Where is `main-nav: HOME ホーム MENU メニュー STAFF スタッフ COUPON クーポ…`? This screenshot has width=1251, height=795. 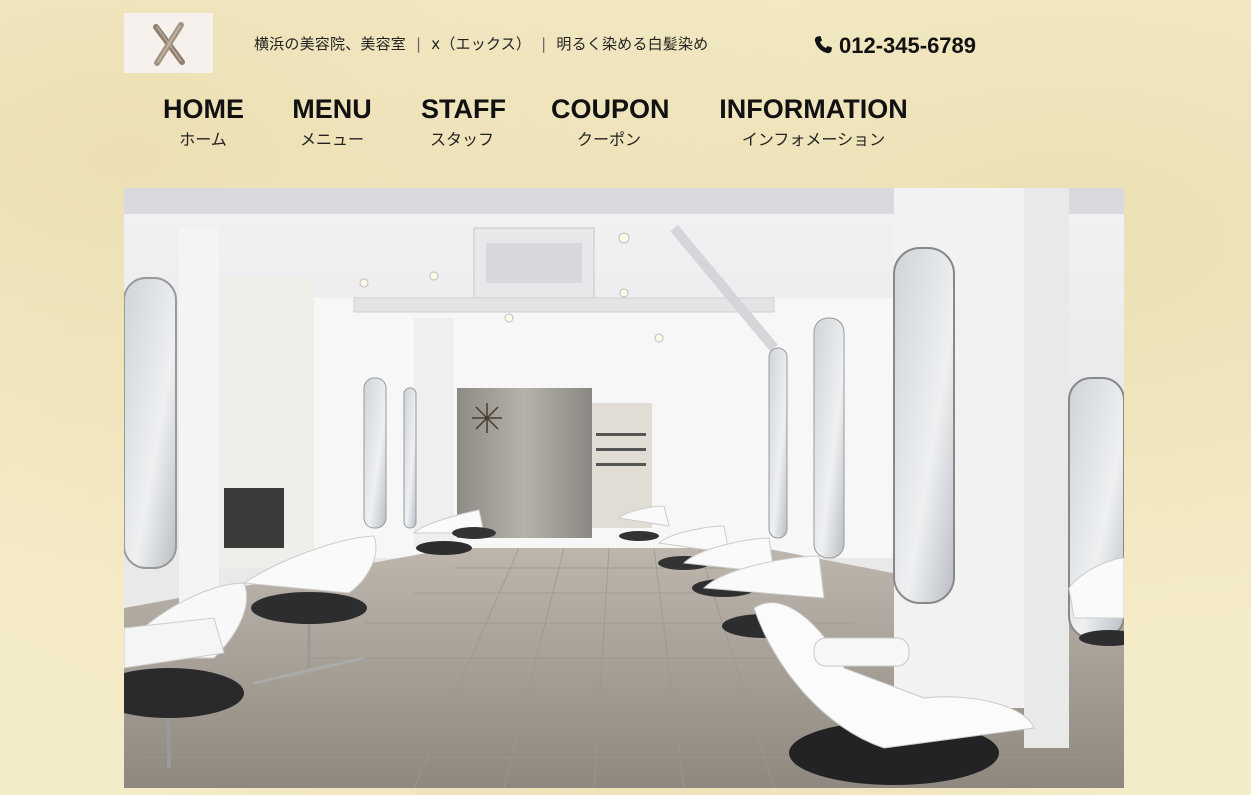 main-nav: HOME ホーム MENU メニュー STAFF スタッフ COUPON クーポ… is located at coordinates (625, 128).